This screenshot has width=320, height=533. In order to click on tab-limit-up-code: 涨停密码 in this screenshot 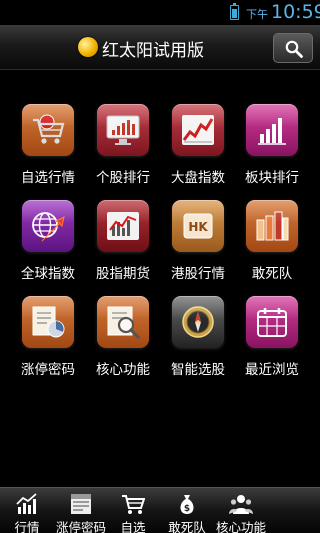, I will do `click(81, 510)`.